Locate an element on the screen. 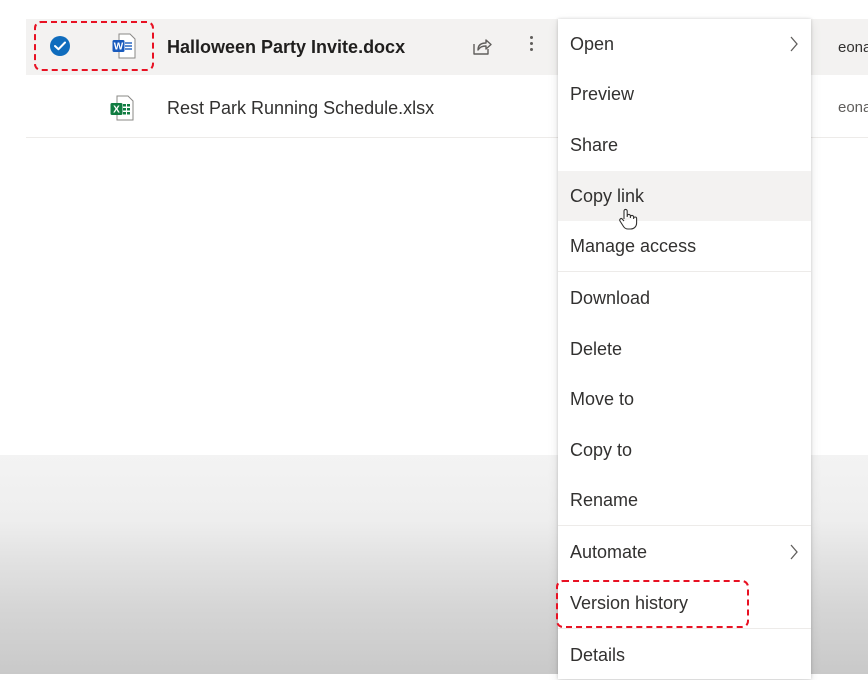  menu-item-label: Delete is located at coordinates (596, 349).